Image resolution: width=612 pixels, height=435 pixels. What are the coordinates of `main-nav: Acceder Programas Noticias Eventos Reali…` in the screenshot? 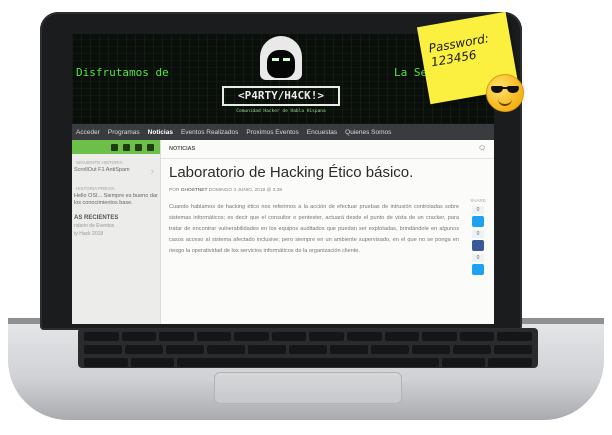 It's located at (283, 132).